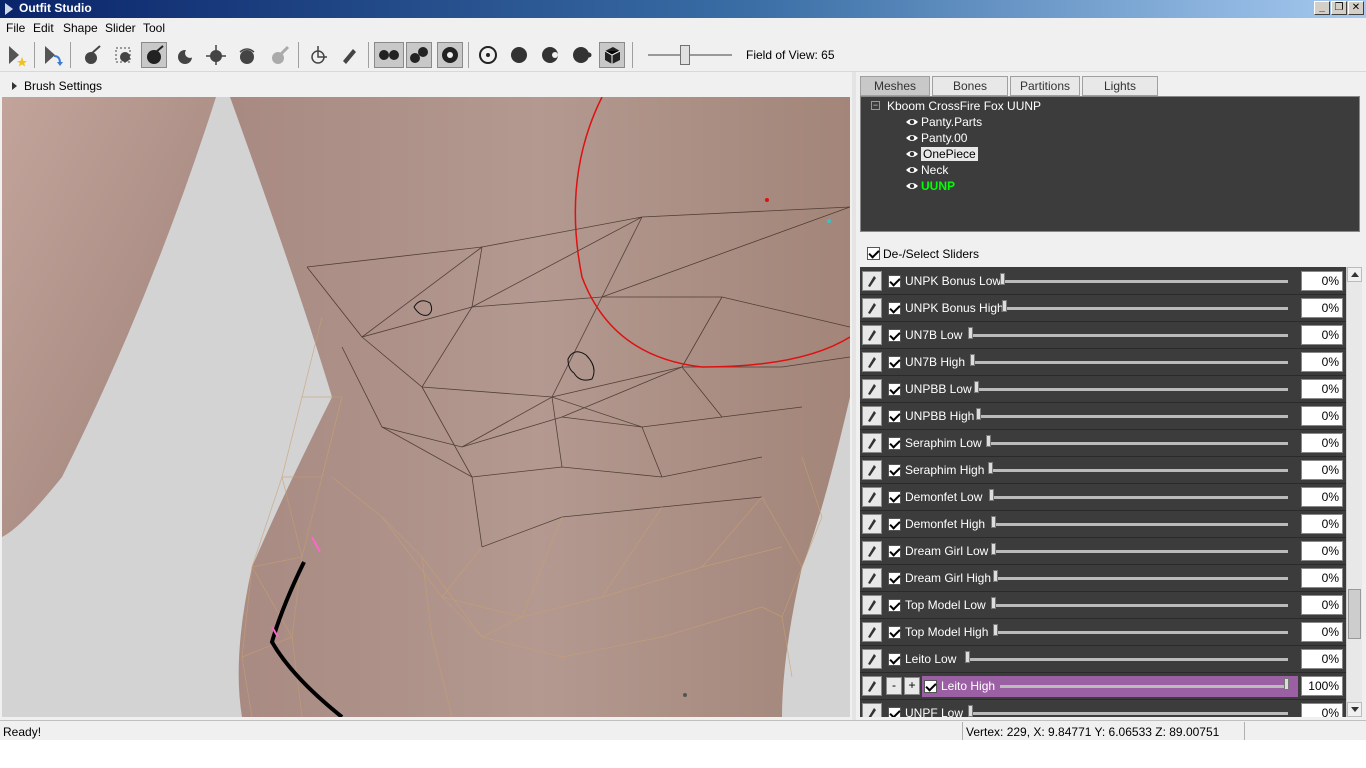  Describe the element at coordinates (279, 55) in the screenshot. I see `weight-brush-icon` at that location.